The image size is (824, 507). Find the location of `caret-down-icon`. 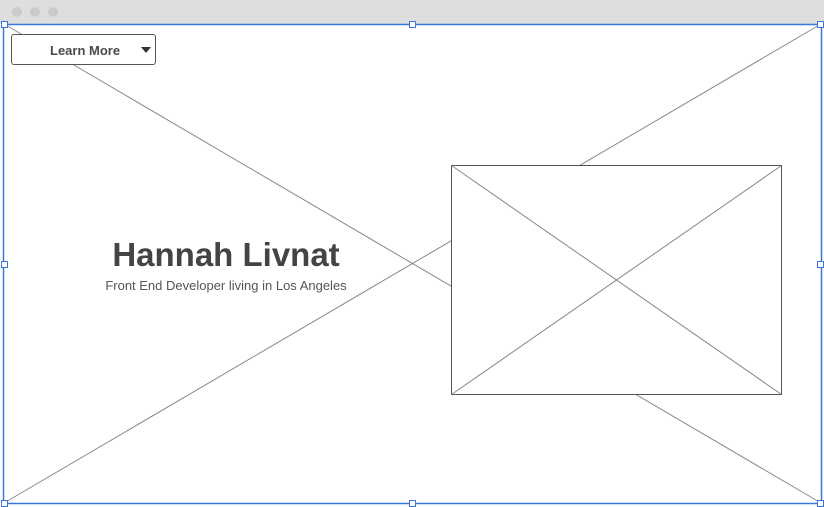

caret-down-icon is located at coordinates (146, 50).